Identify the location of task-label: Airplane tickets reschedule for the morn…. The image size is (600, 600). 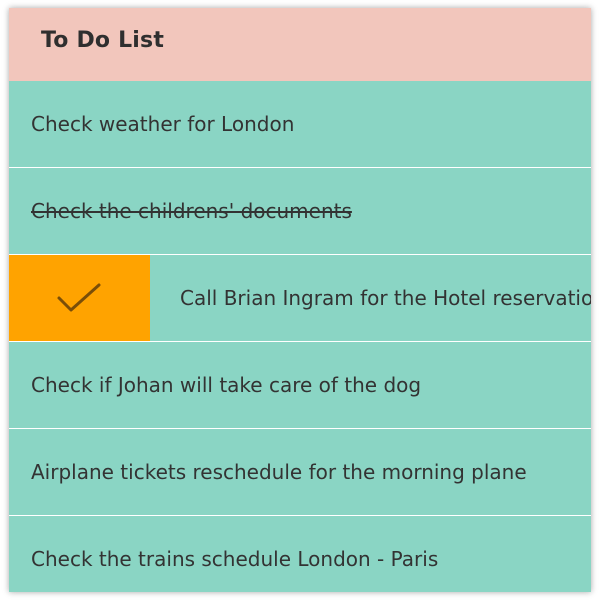
(279, 472).